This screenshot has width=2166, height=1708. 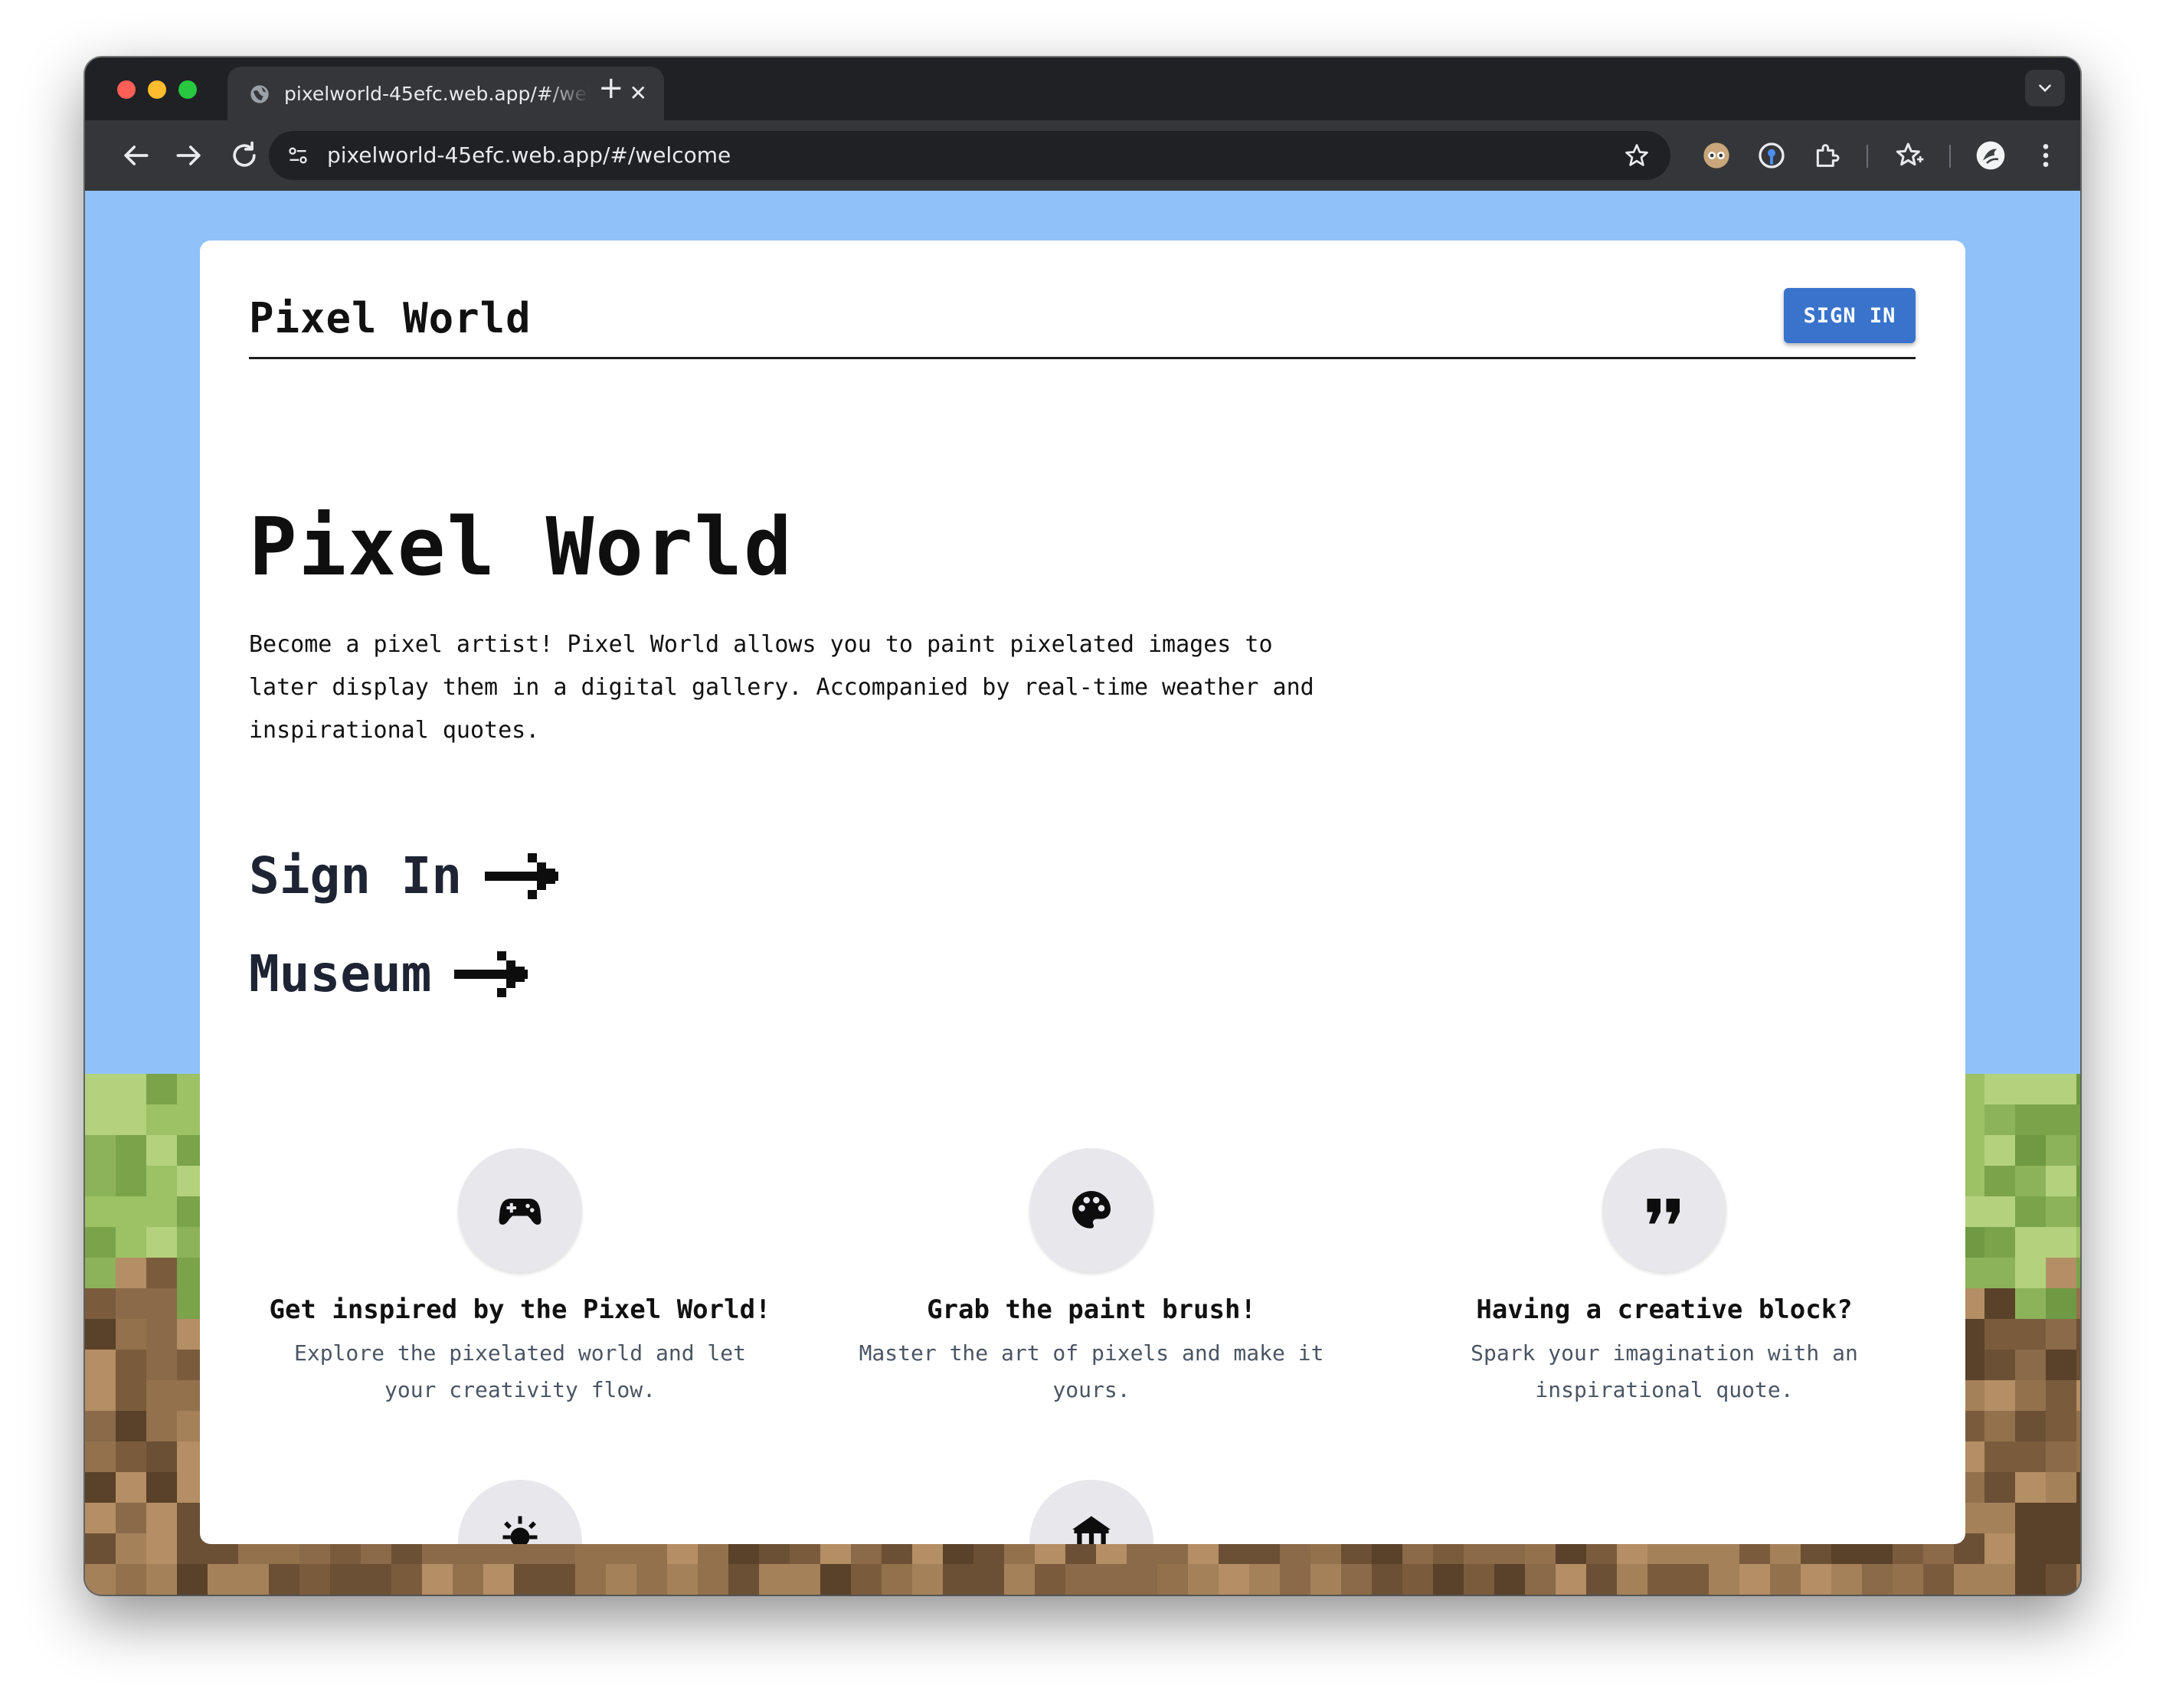 I want to click on browser-toolbar: pixelworld-45efc.web.app/#/welcome, so click(x=1082, y=155).